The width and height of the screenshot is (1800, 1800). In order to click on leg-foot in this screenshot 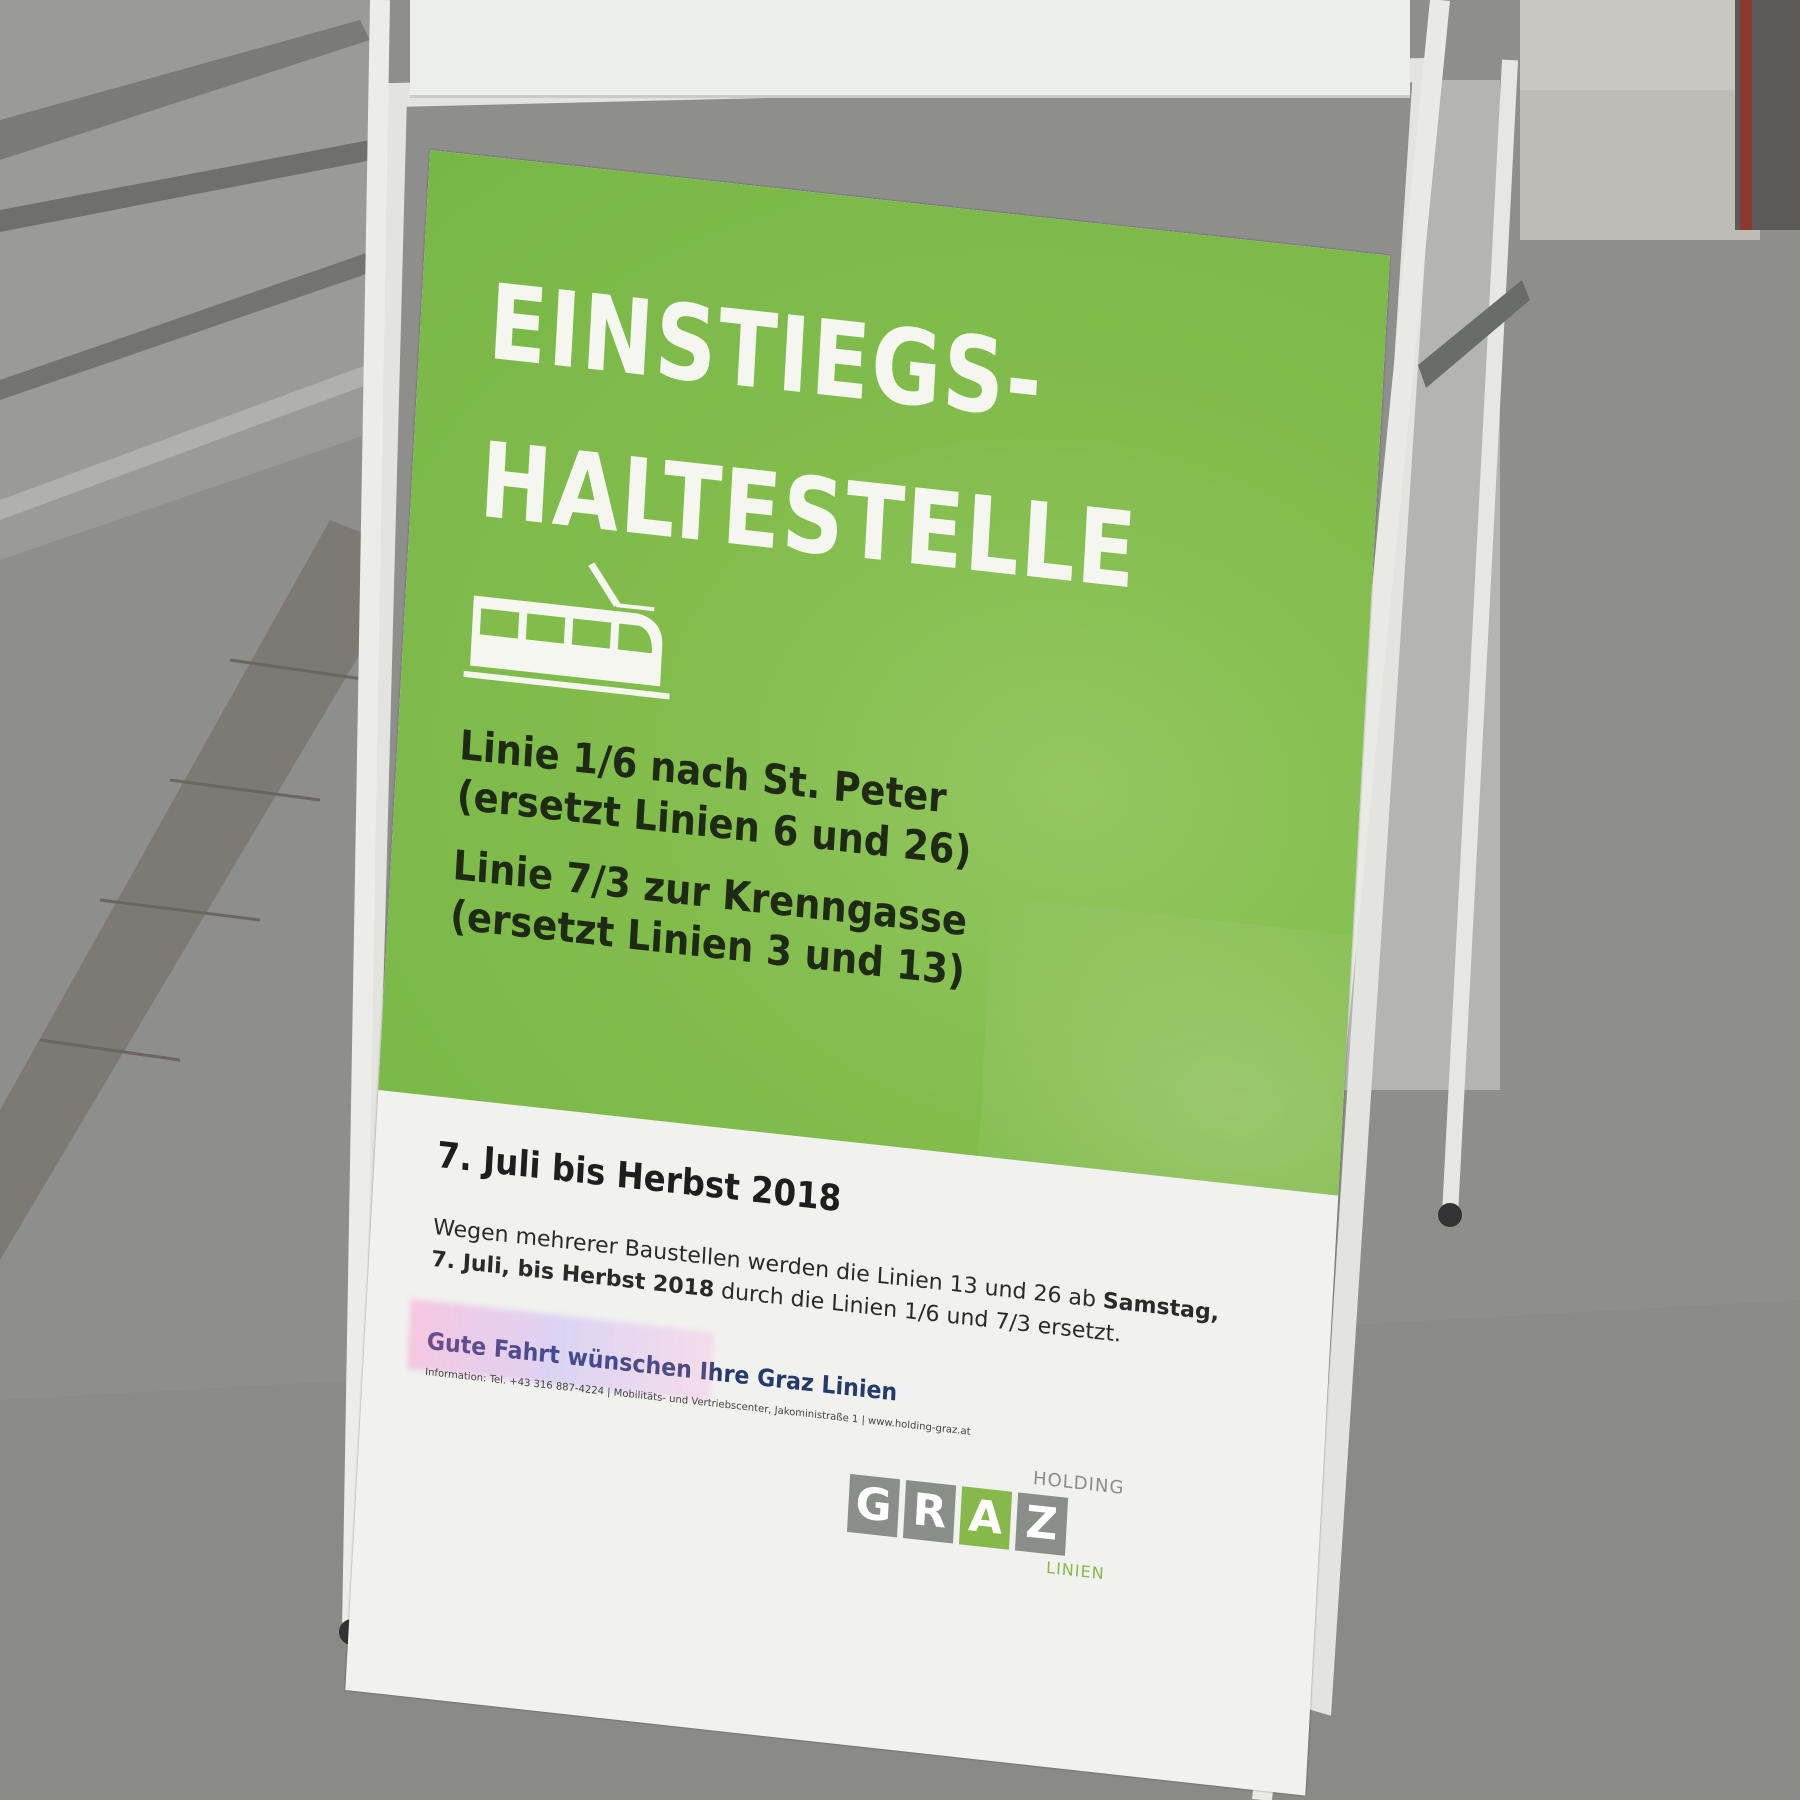, I will do `click(1450, 1215)`.